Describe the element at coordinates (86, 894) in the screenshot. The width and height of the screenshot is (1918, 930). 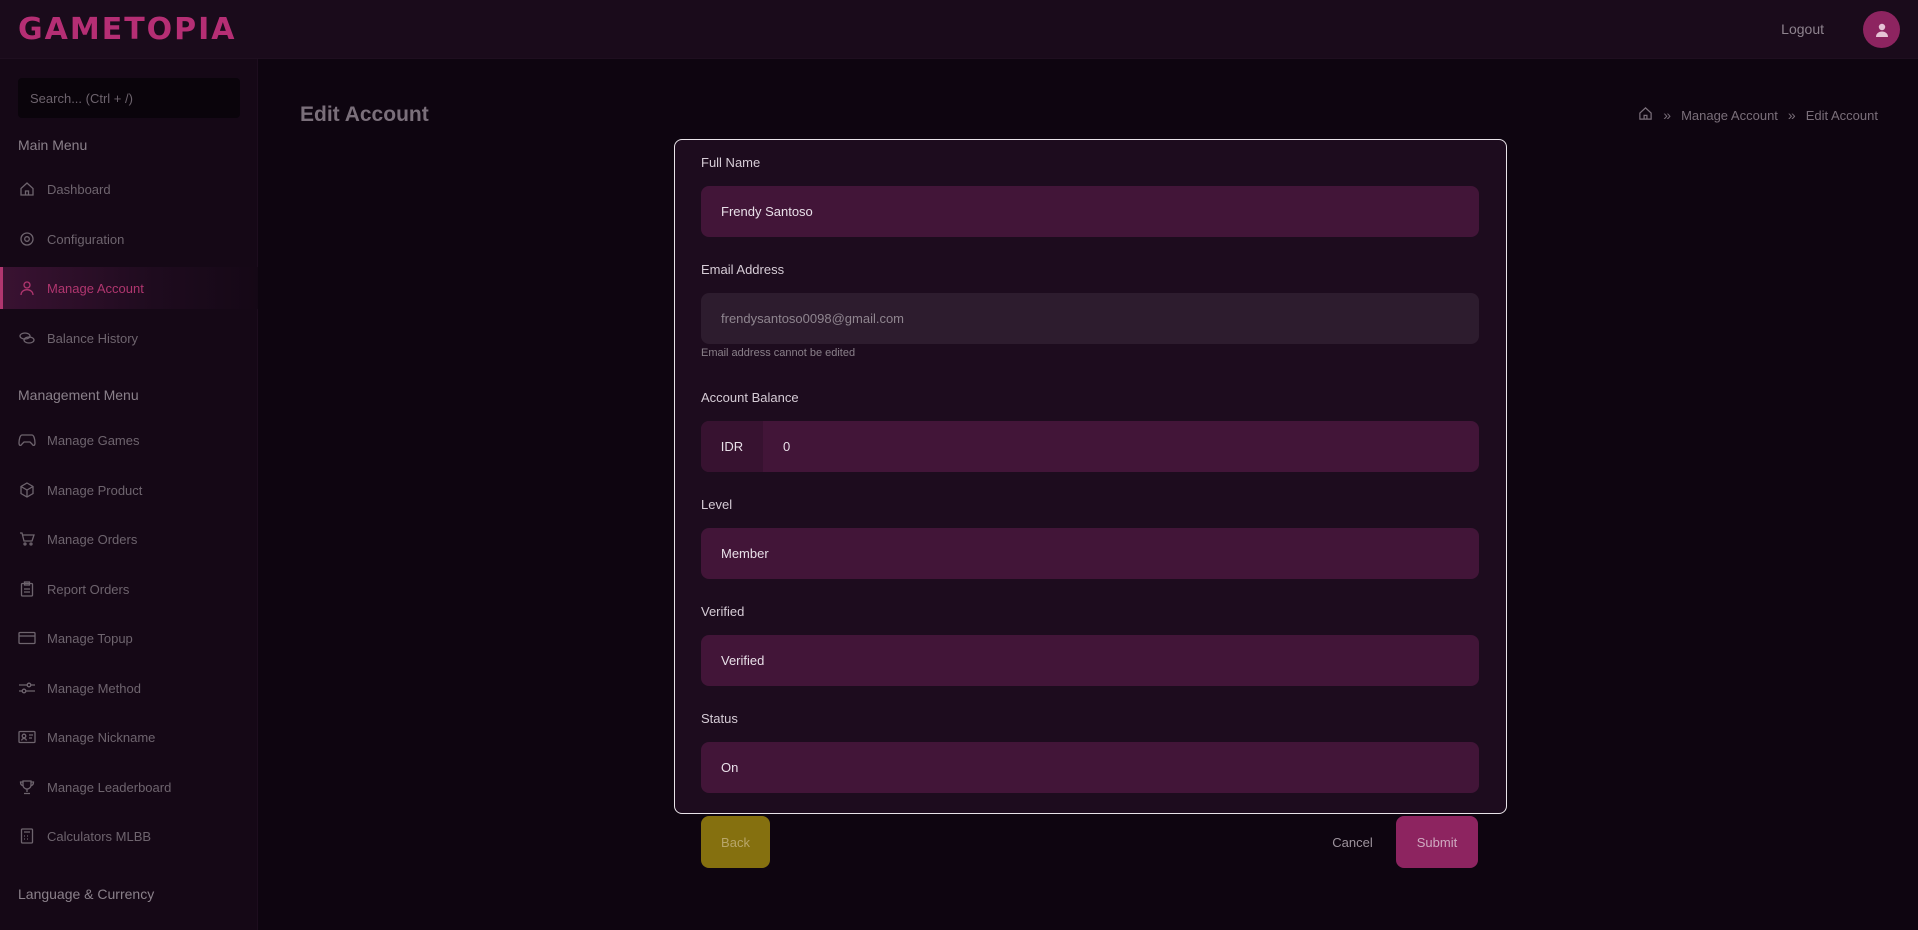
I see `language-currency-title: Language & Currency` at that location.